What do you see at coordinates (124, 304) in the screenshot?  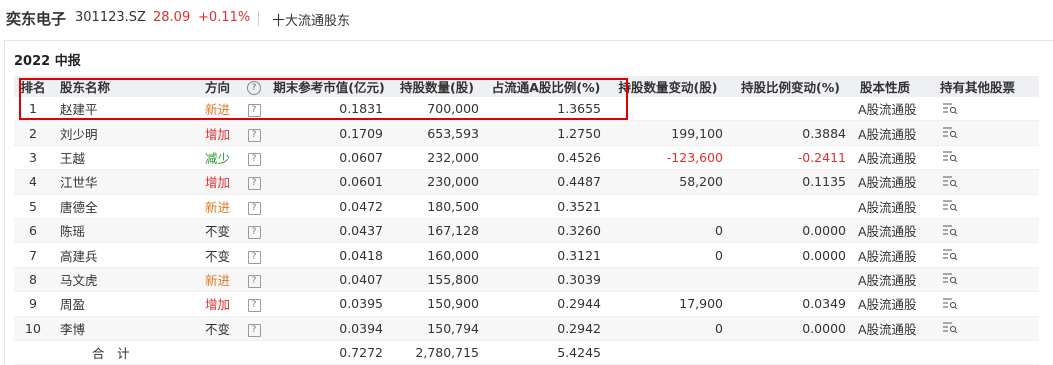 I see `holder-name: 周盈` at bounding box center [124, 304].